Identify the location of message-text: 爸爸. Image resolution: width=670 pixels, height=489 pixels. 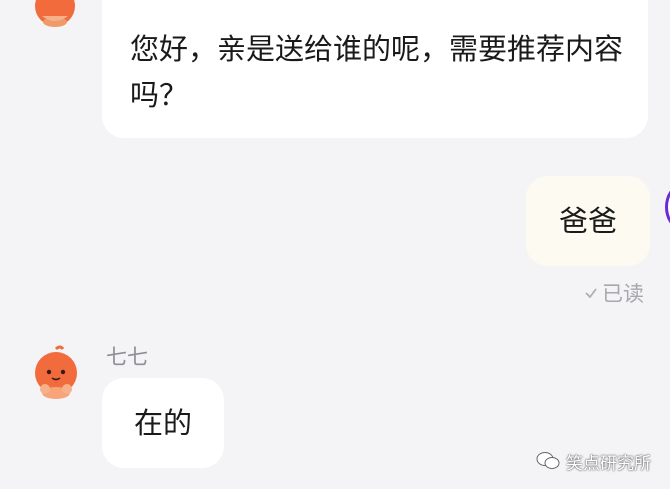
(587, 221).